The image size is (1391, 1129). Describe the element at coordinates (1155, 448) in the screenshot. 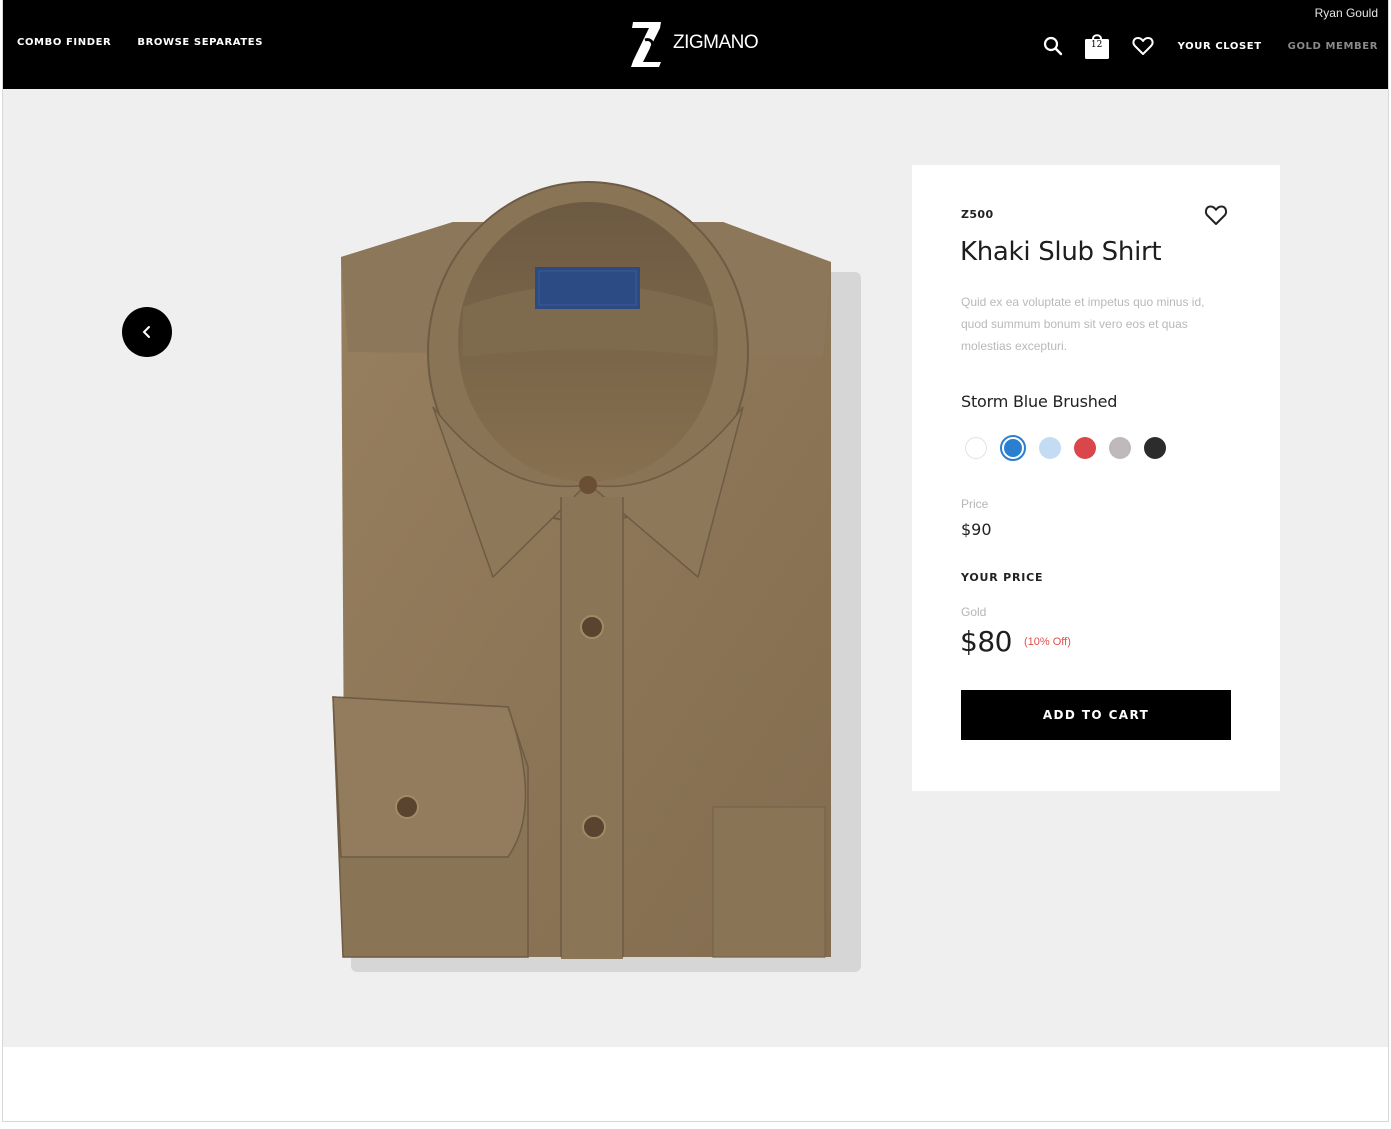

I see `swatch-charcoal` at that location.